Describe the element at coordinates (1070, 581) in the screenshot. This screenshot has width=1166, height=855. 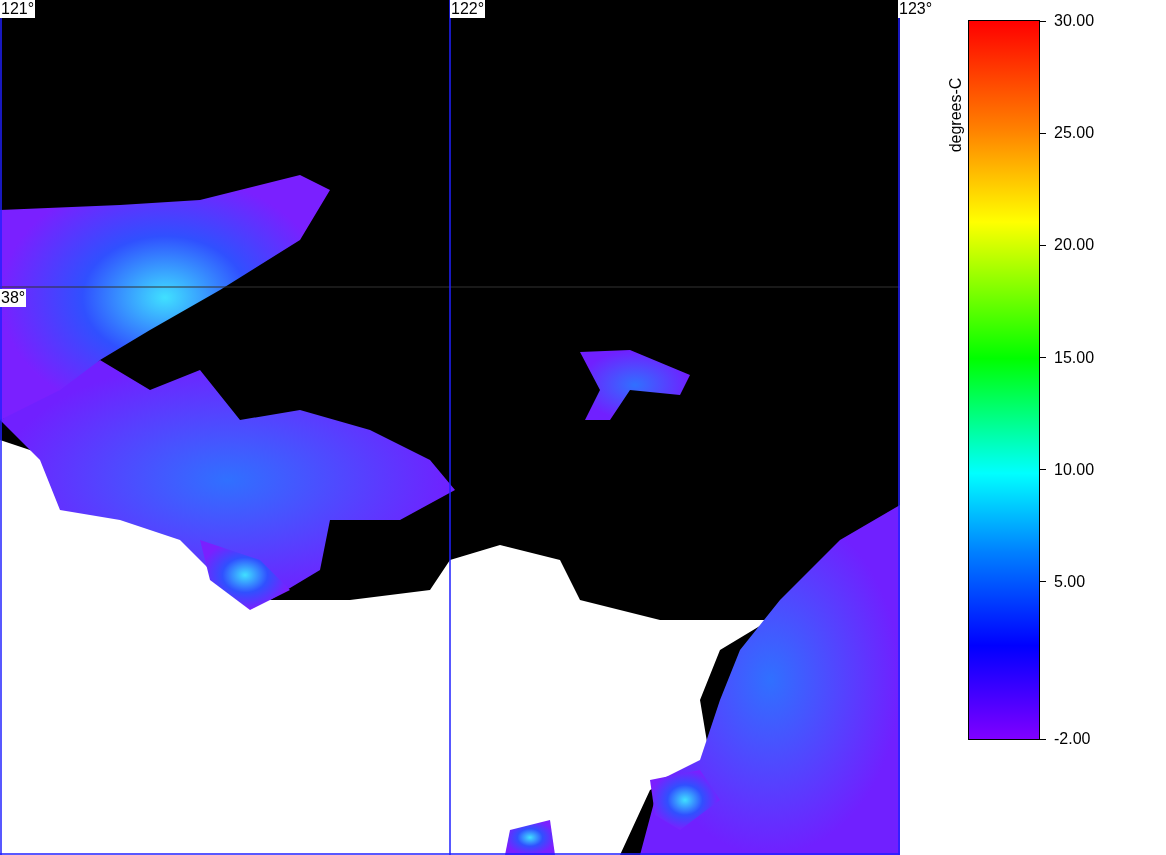
I see `colorbar-tick-label: 5.00` at that location.